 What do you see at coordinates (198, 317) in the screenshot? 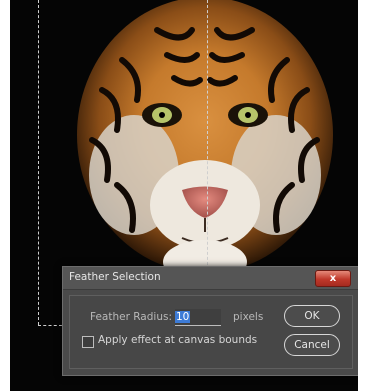
I see `feather-radius-input: 10` at bounding box center [198, 317].